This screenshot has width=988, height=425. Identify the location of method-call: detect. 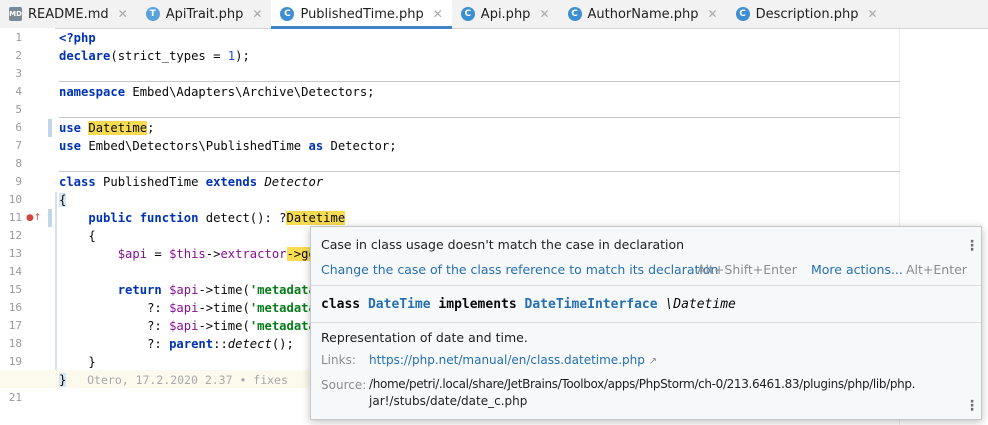
(249, 344).